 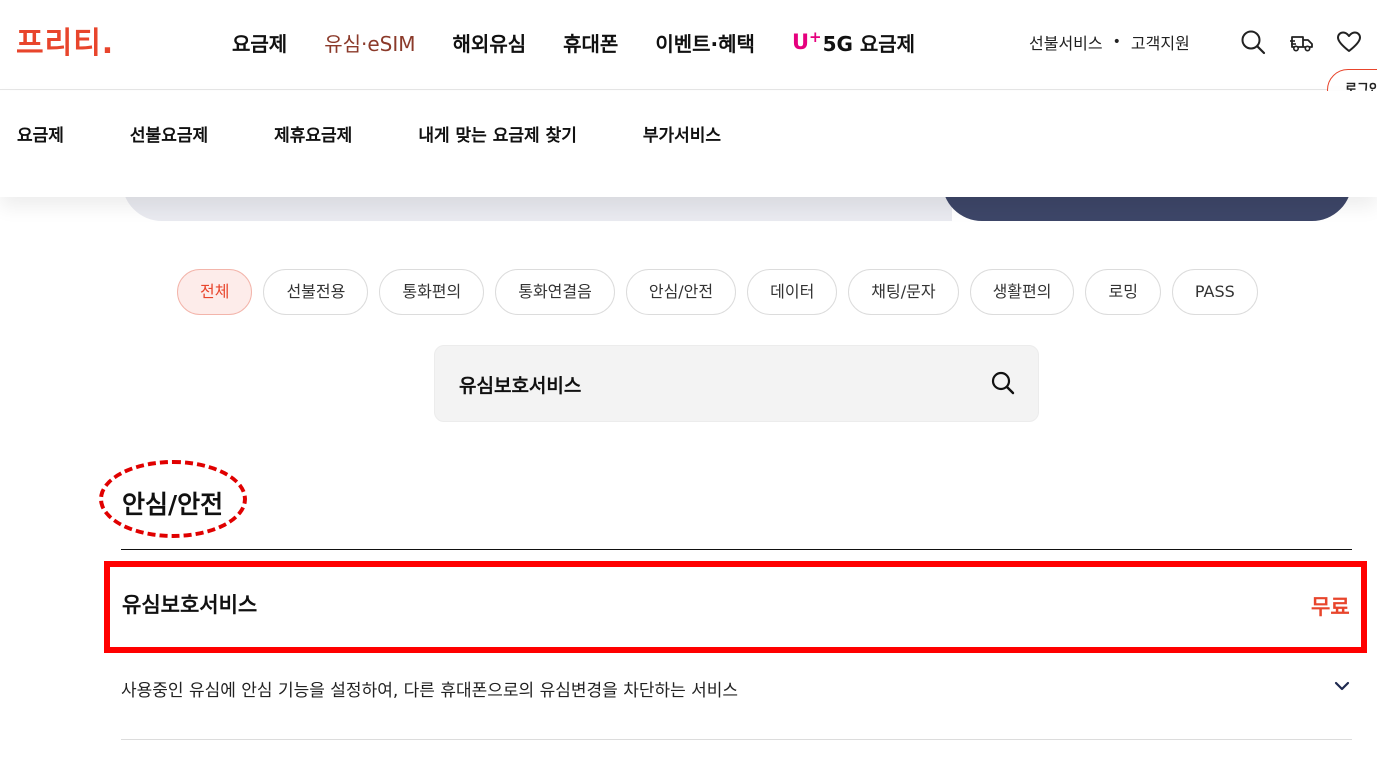 I want to click on nav-events: 이벤트·혜택, so click(x=705, y=42).